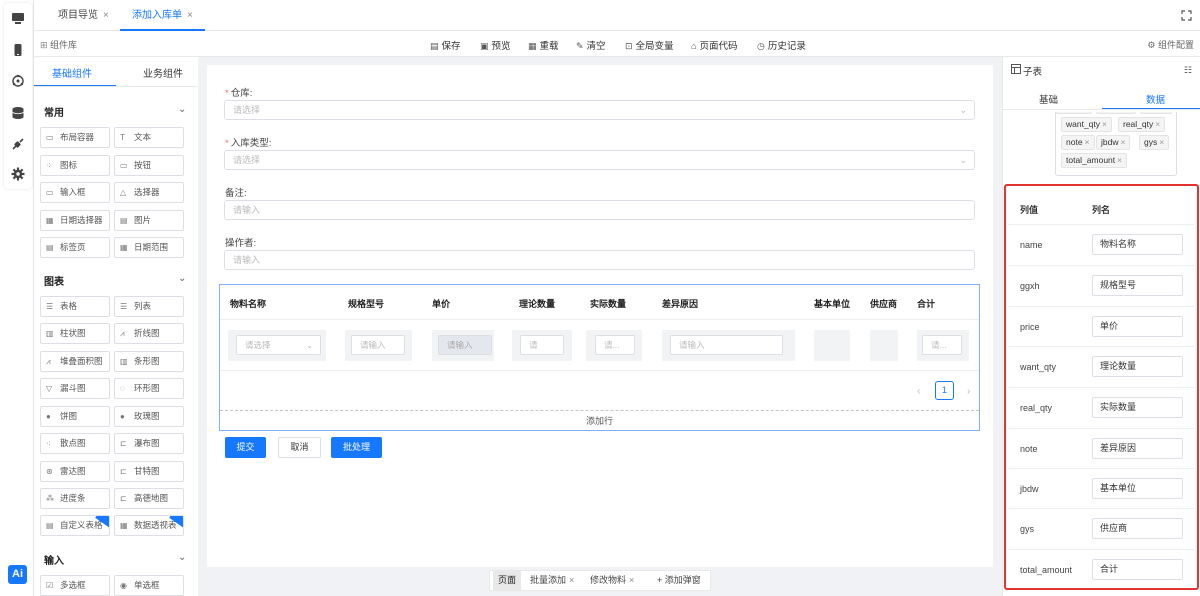 This screenshot has height=596, width=1200. Describe the element at coordinates (1154, 142) in the screenshot. I see `chip-gys: gys×` at that location.